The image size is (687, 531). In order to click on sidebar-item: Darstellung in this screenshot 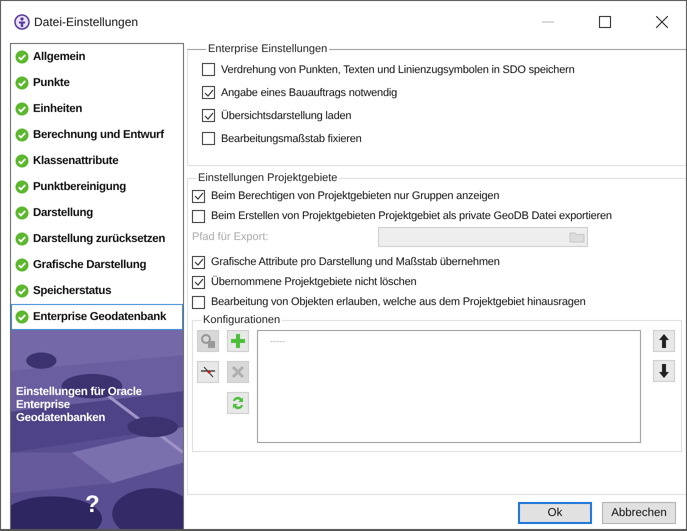, I will do `click(97, 213)`.